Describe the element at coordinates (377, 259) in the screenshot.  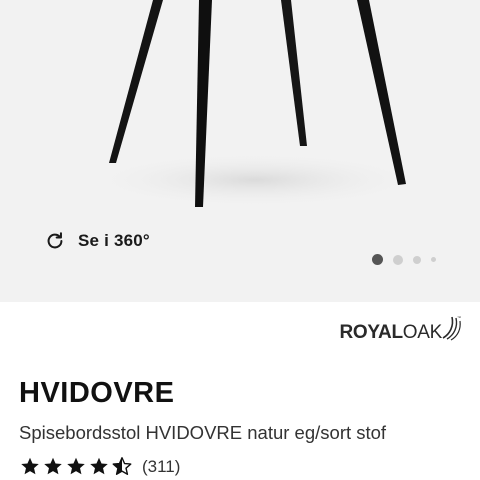
I see `pagination-dot-active` at that location.